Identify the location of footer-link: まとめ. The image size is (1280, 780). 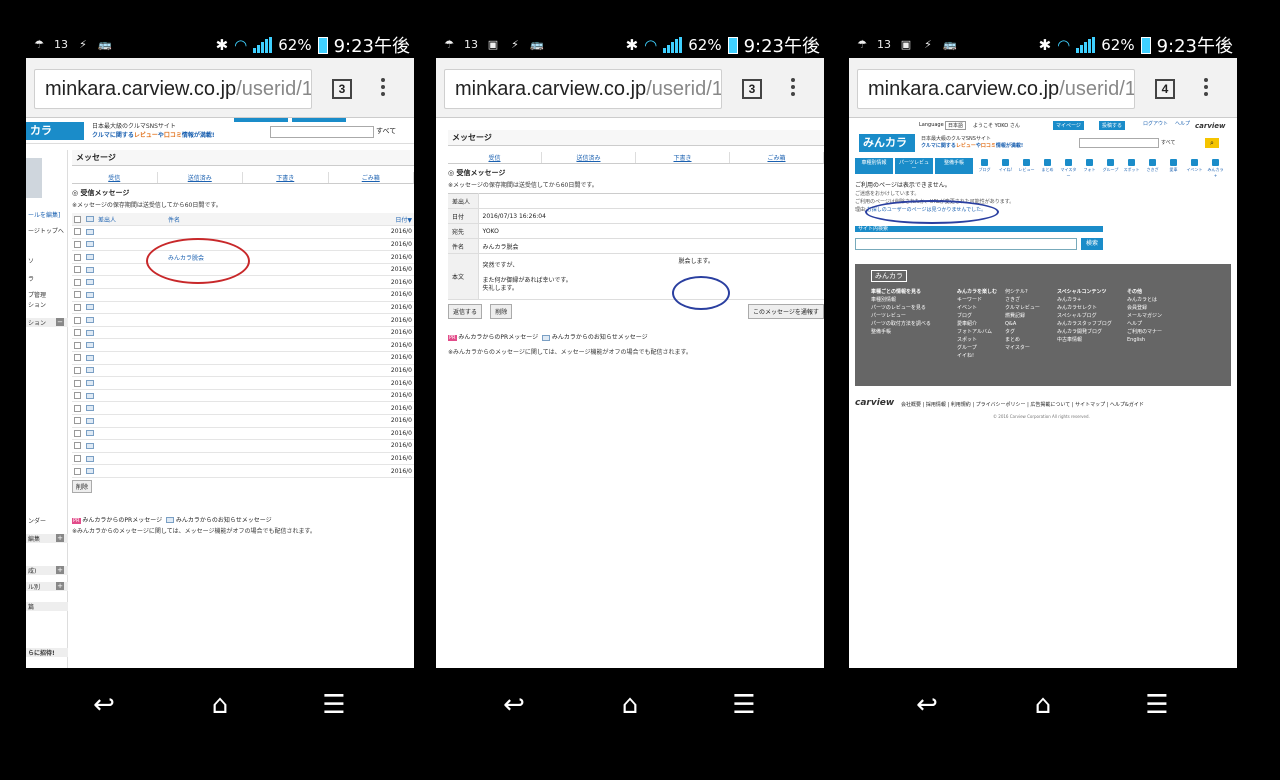
(1022, 340).